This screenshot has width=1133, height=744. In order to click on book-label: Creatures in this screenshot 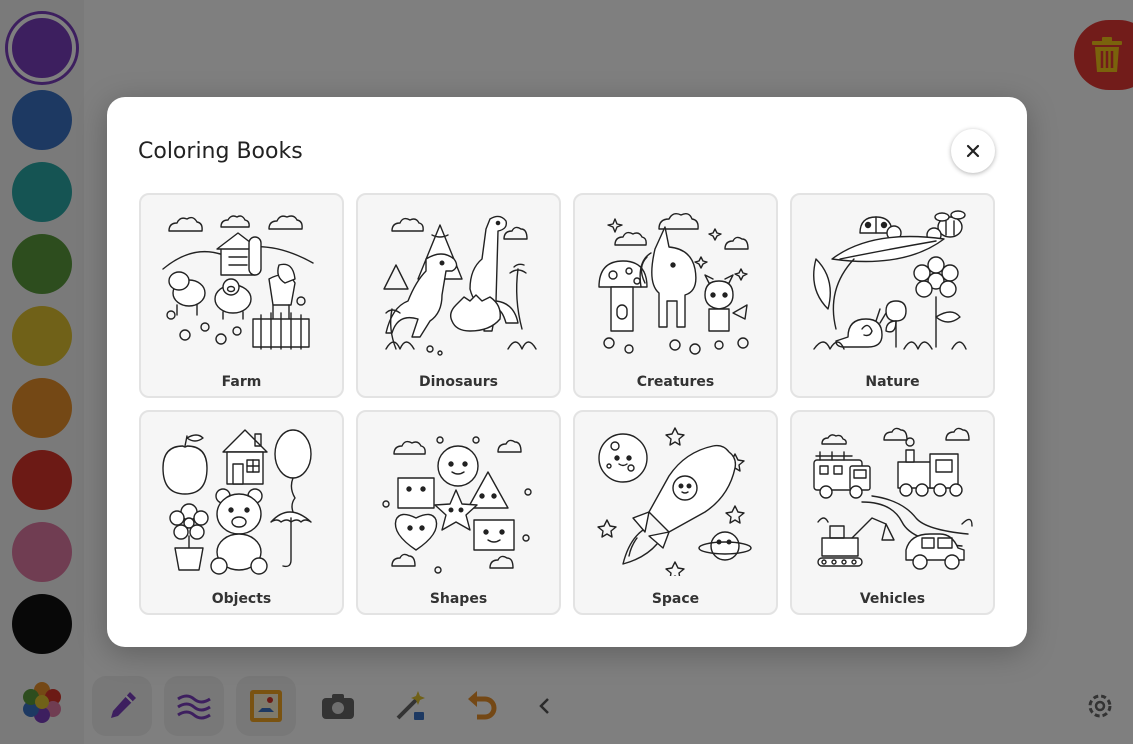, I will do `click(675, 382)`.